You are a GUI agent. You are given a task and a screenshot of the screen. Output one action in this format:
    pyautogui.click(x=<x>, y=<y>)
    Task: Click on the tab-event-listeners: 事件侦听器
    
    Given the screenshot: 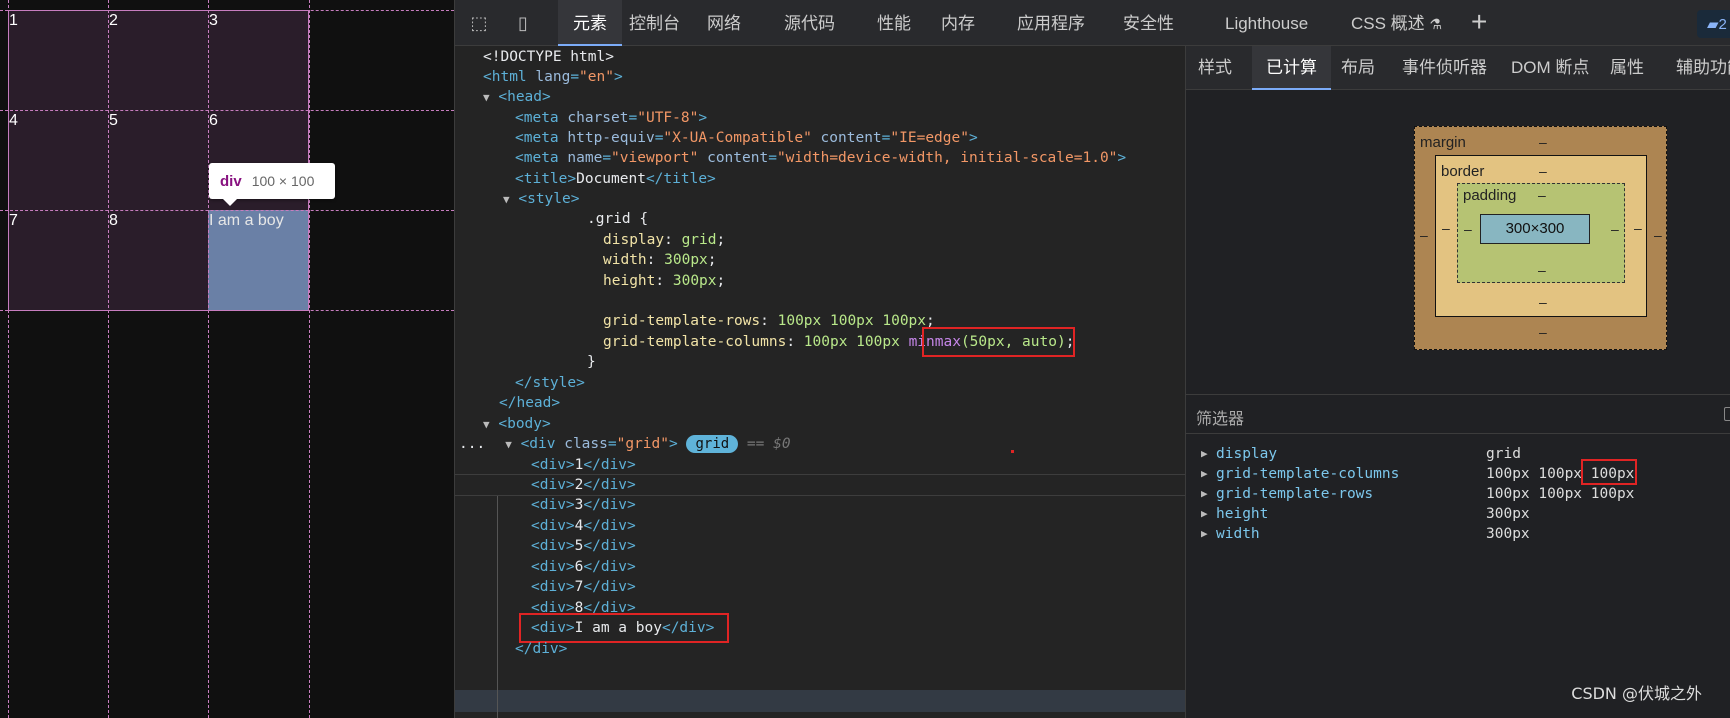 What is the action you would take?
    pyautogui.click(x=1444, y=68)
    